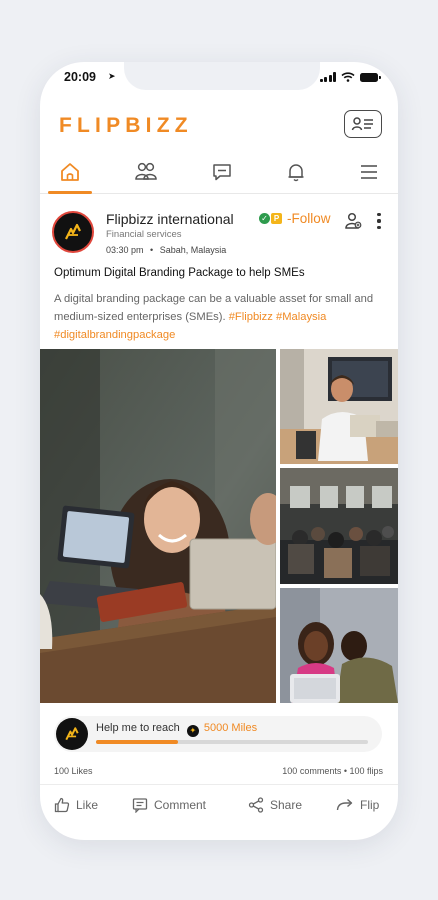 This screenshot has width=438, height=900. I want to click on tab-messages, so click(222, 172).